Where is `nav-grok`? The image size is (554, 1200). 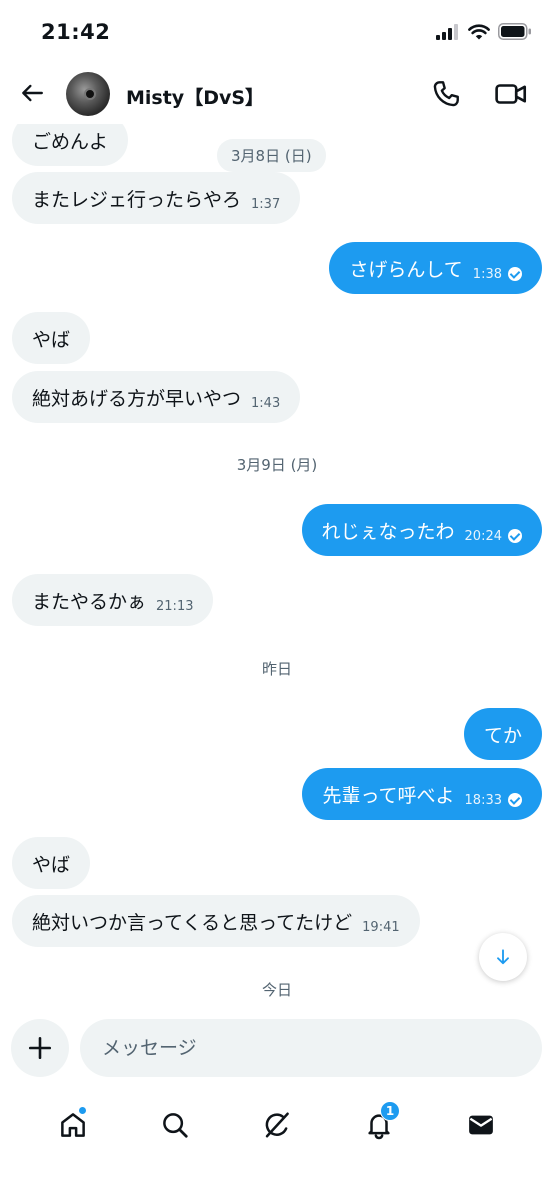
nav-grok is located at coordinates (277, 1125).